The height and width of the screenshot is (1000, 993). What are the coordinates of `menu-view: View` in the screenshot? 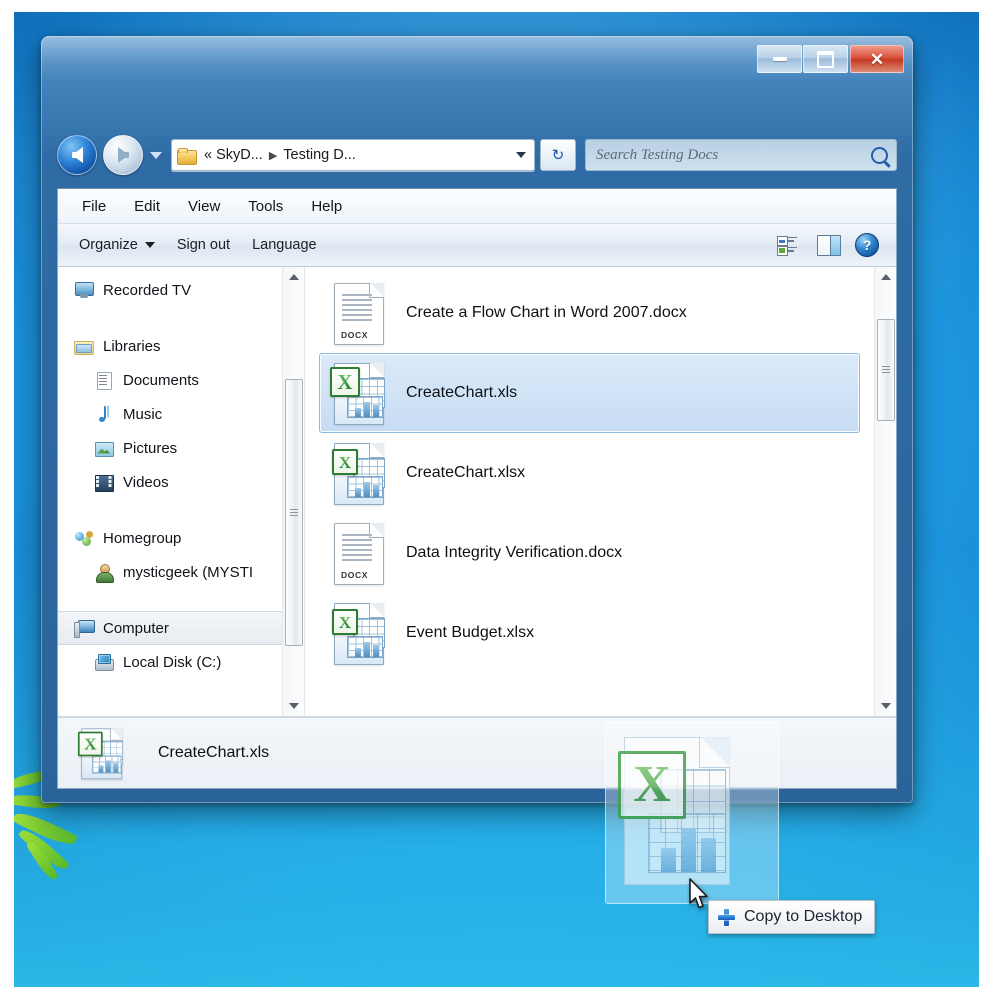 It's located at (204, 206).